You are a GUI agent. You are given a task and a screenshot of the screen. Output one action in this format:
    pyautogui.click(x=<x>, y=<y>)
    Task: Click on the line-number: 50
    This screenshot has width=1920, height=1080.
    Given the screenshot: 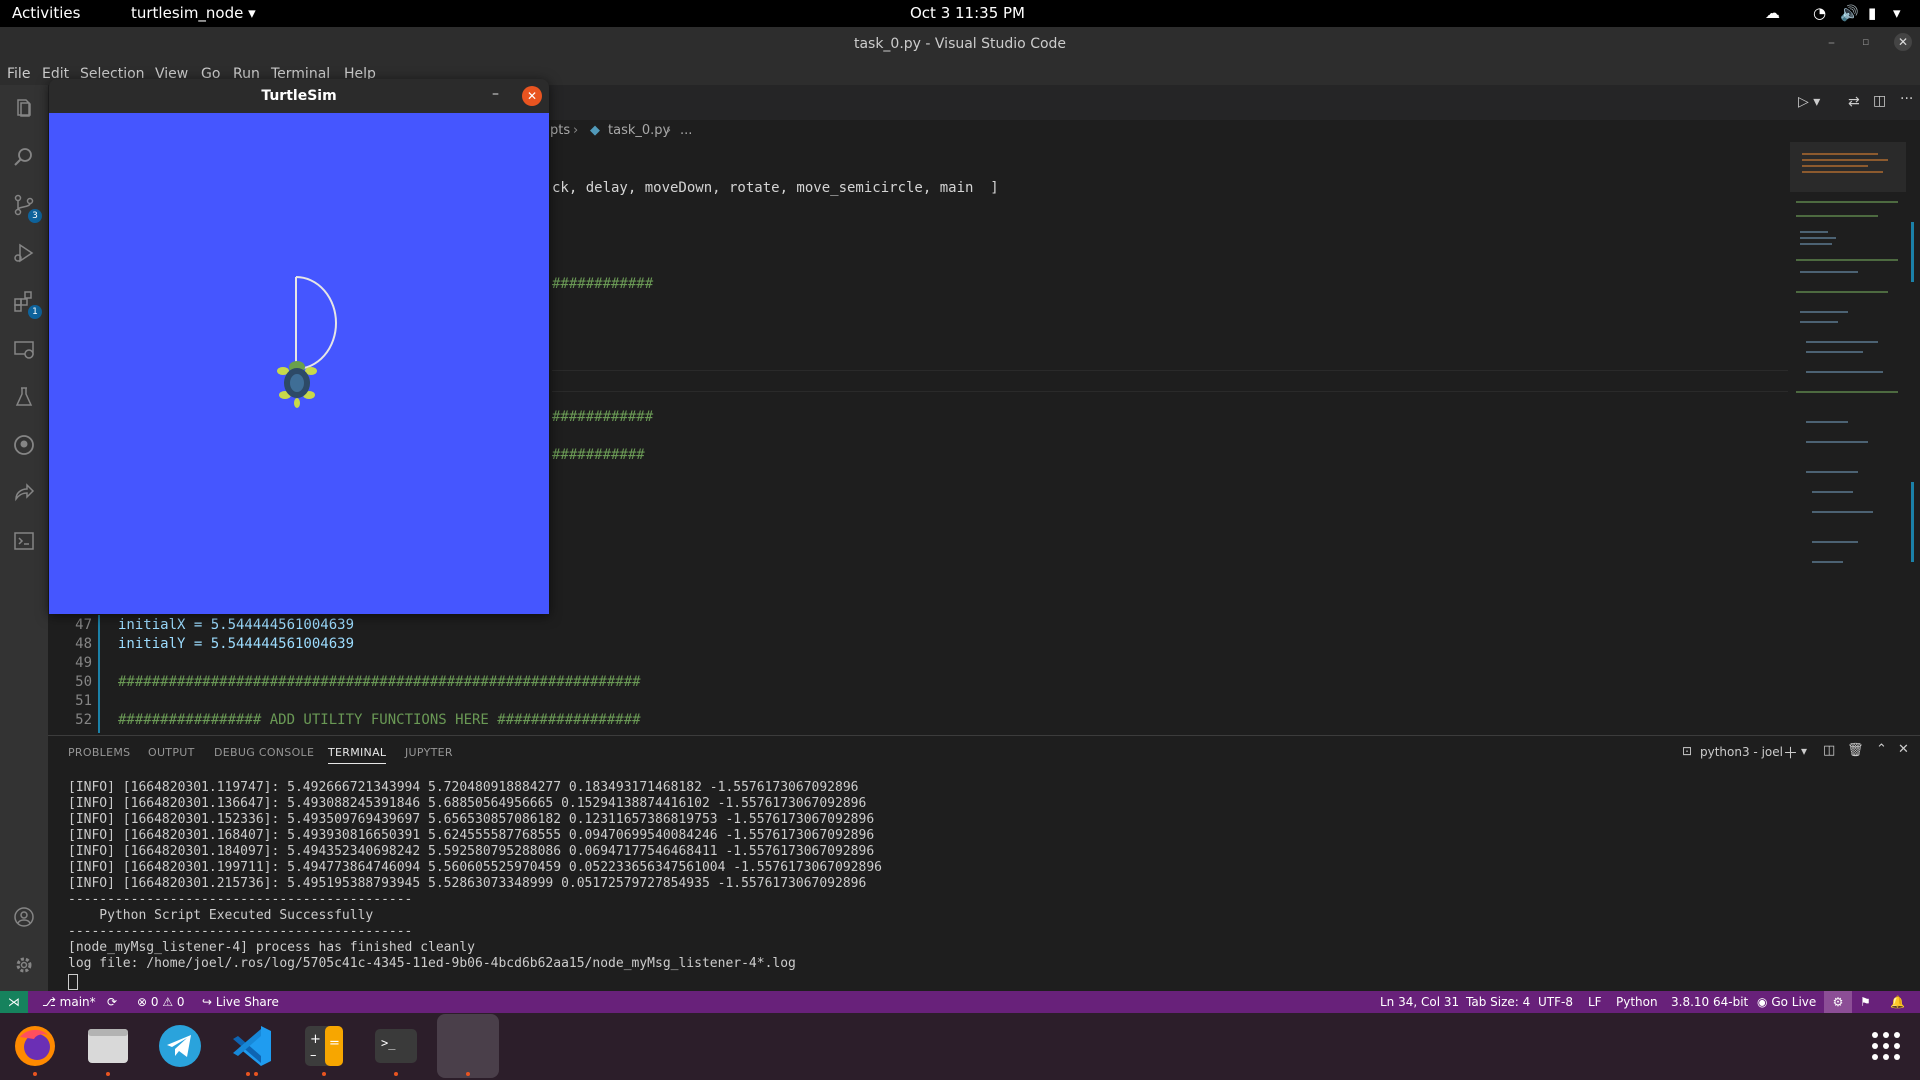 What is the action you would take?
    pyautogui.click(x=83, y=682)
    